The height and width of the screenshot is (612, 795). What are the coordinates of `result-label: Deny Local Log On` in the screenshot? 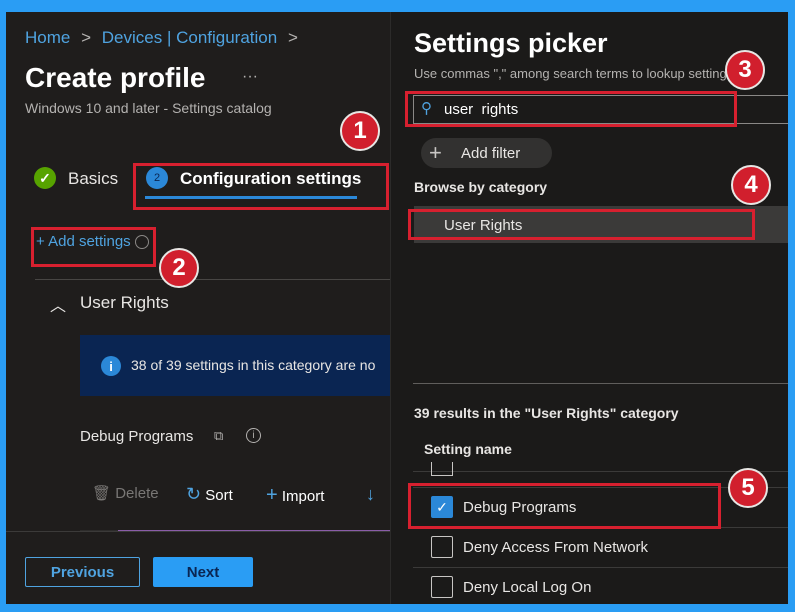 It's located at (527, 587).